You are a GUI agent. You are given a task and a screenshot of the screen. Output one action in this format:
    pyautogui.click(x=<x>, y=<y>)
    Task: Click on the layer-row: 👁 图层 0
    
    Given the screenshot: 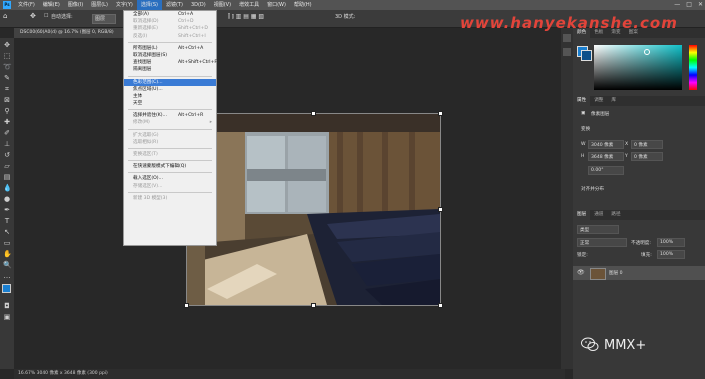 What is the action you would take?
    pyautogui.click(x=639, y=273)
    